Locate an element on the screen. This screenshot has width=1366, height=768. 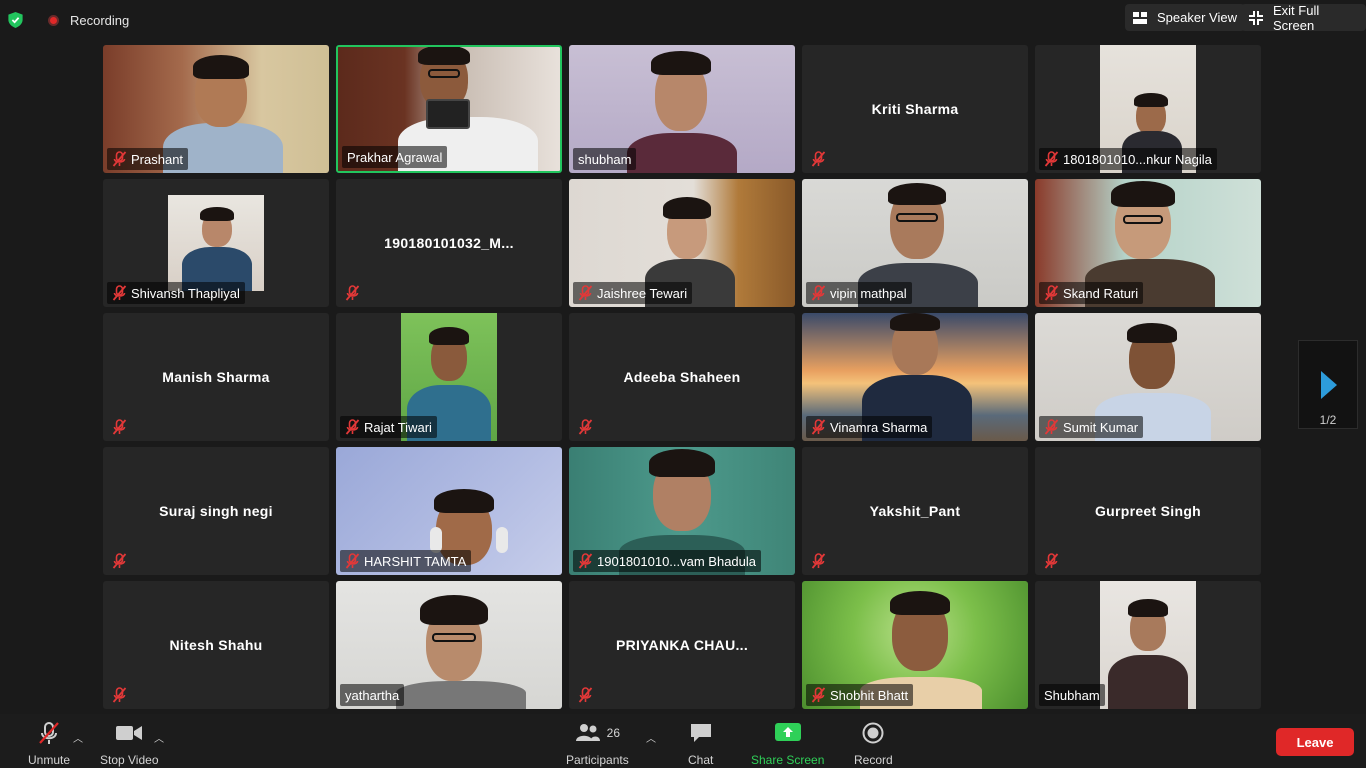
participant-tile-kriti-sharma: Kriti Sharma is located at coordinates (915, 109).